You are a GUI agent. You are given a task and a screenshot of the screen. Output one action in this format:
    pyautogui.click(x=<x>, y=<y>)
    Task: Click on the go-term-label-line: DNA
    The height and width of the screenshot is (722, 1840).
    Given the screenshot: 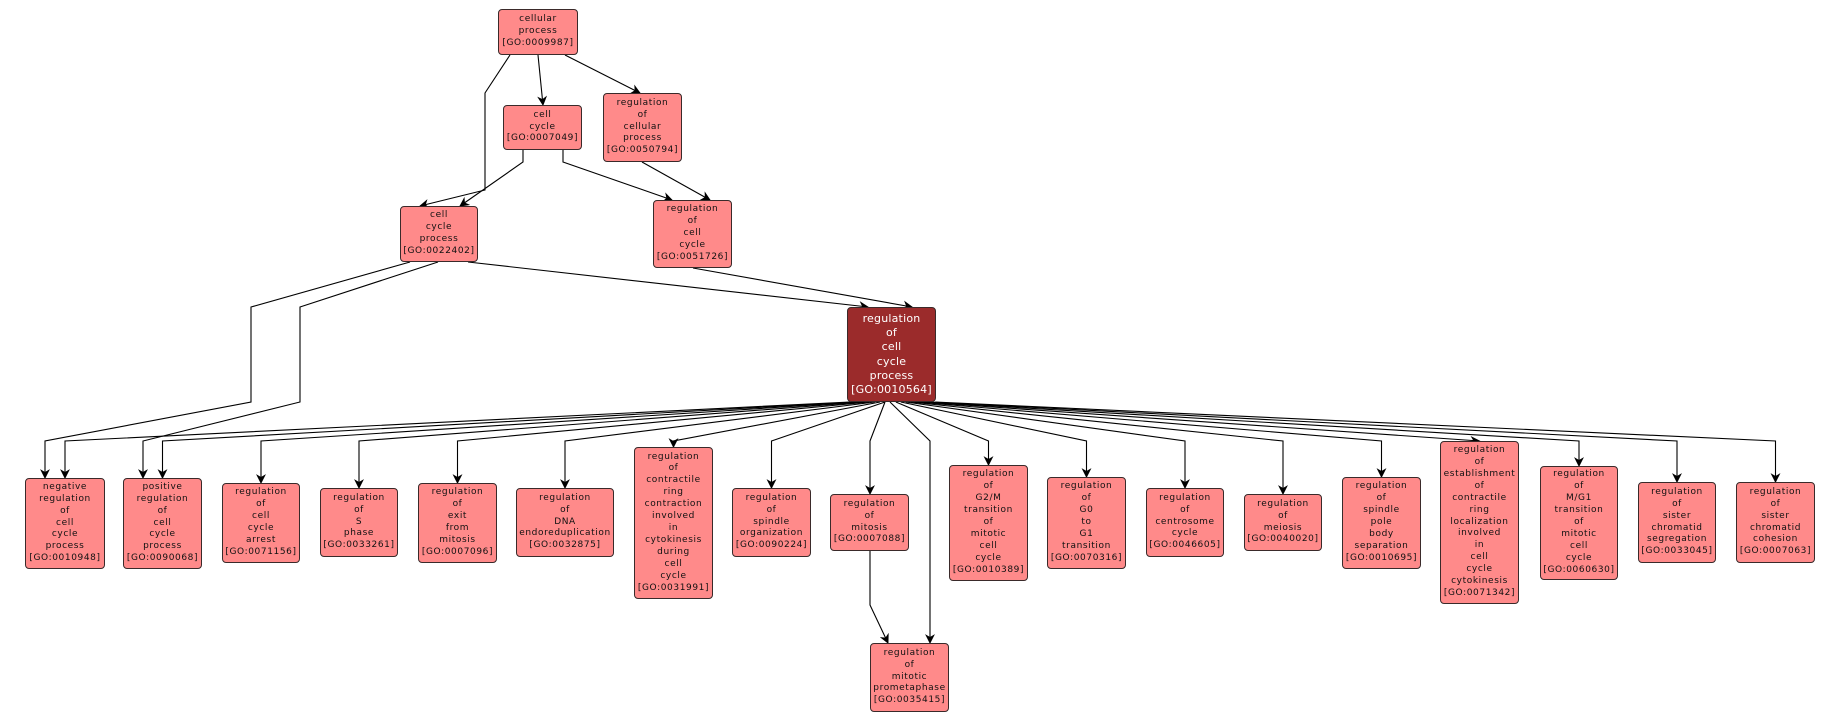 What is the action you would take?
    pyautogui.click(x=565, y=521)
    